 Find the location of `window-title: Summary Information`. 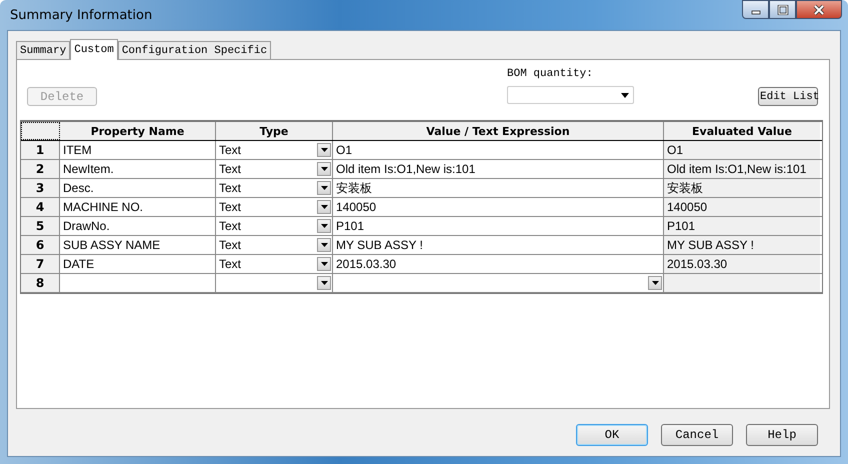

window-title: Summary Information is located at coordinates (81, 15).